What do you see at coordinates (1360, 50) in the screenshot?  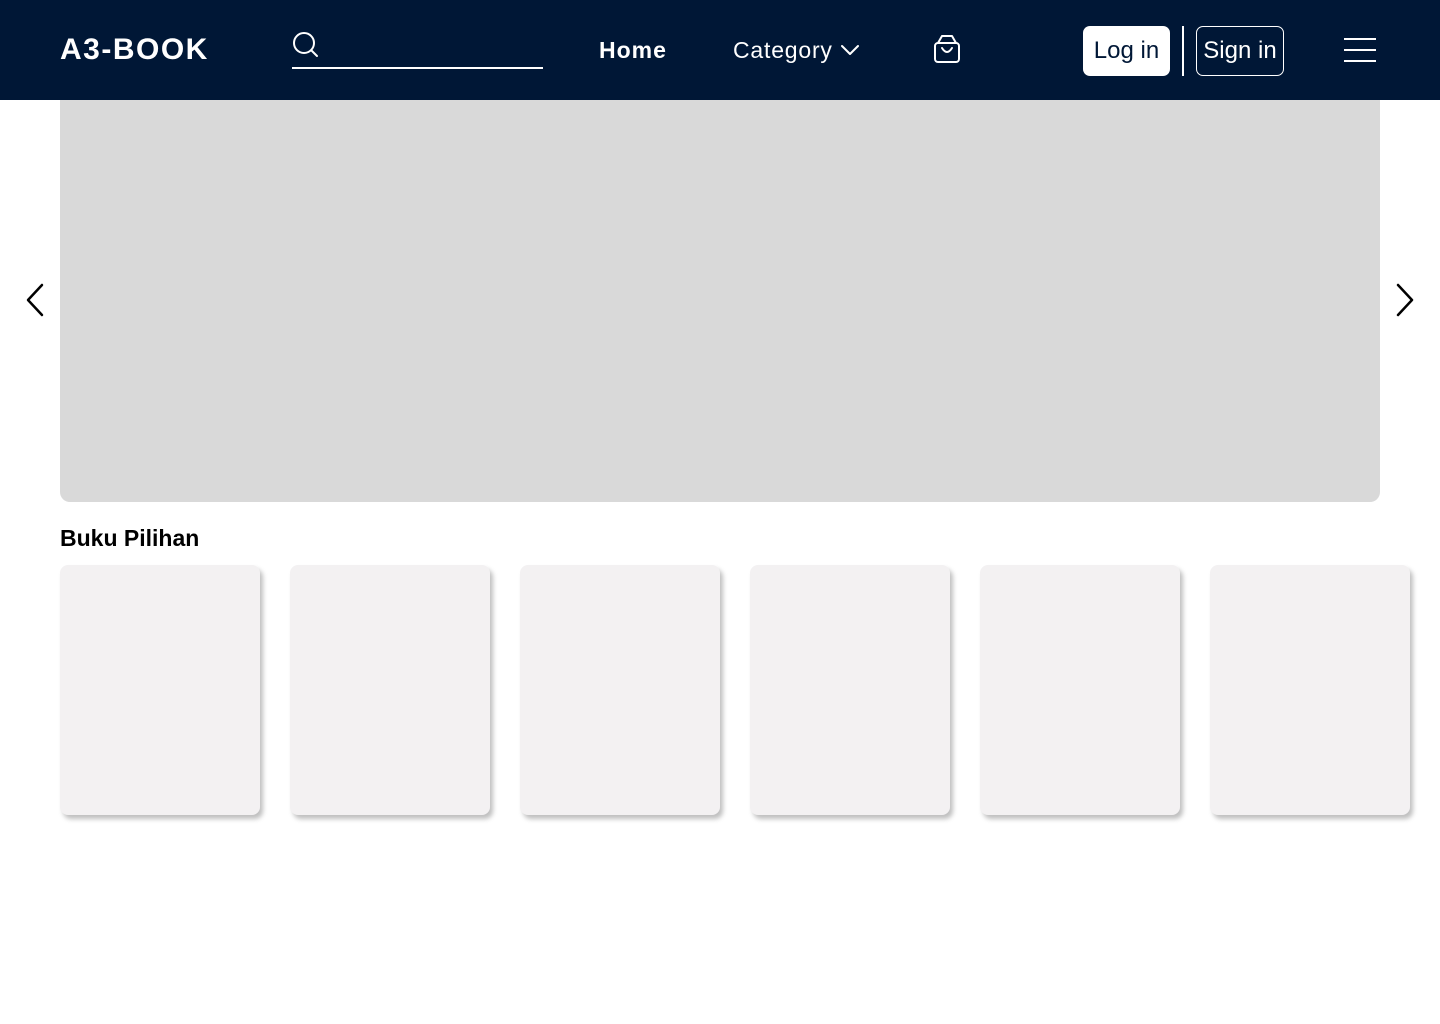 I see `hamburger-menu-icon` at bounding box center [1360, 50].